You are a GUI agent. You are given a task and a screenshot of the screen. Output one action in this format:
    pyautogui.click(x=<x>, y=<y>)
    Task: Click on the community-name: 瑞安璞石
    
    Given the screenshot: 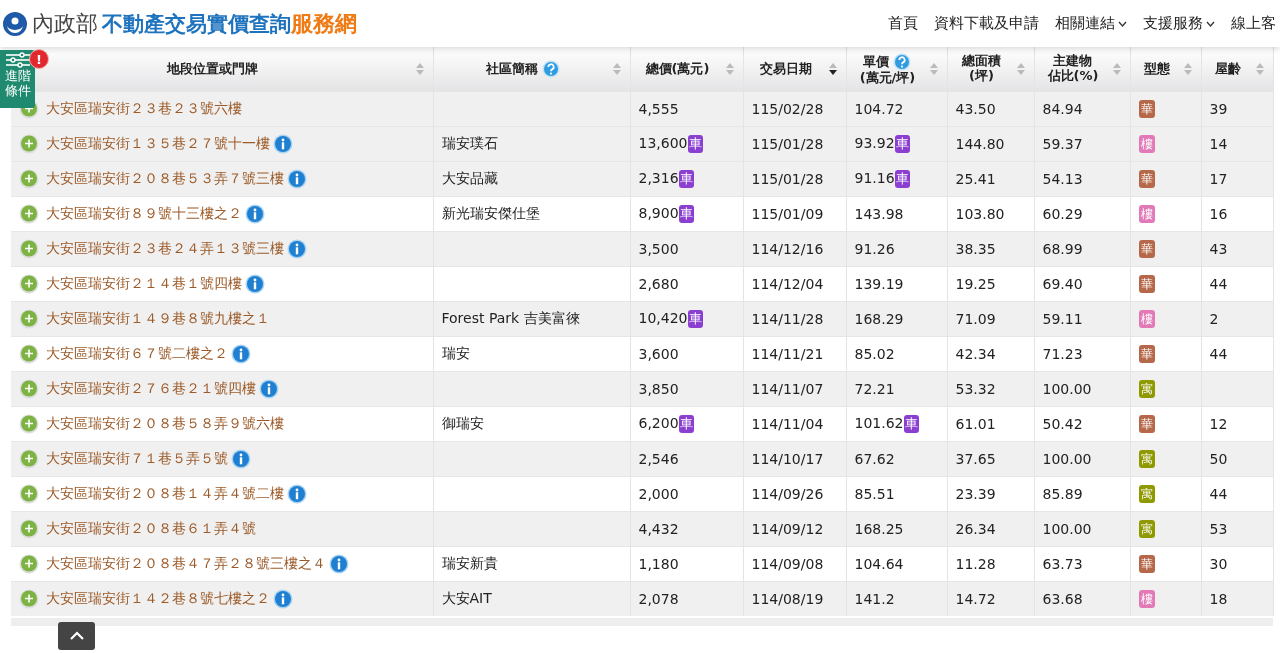 What is the action you would take?
    pyautogui.click(x=469, y=142)
    